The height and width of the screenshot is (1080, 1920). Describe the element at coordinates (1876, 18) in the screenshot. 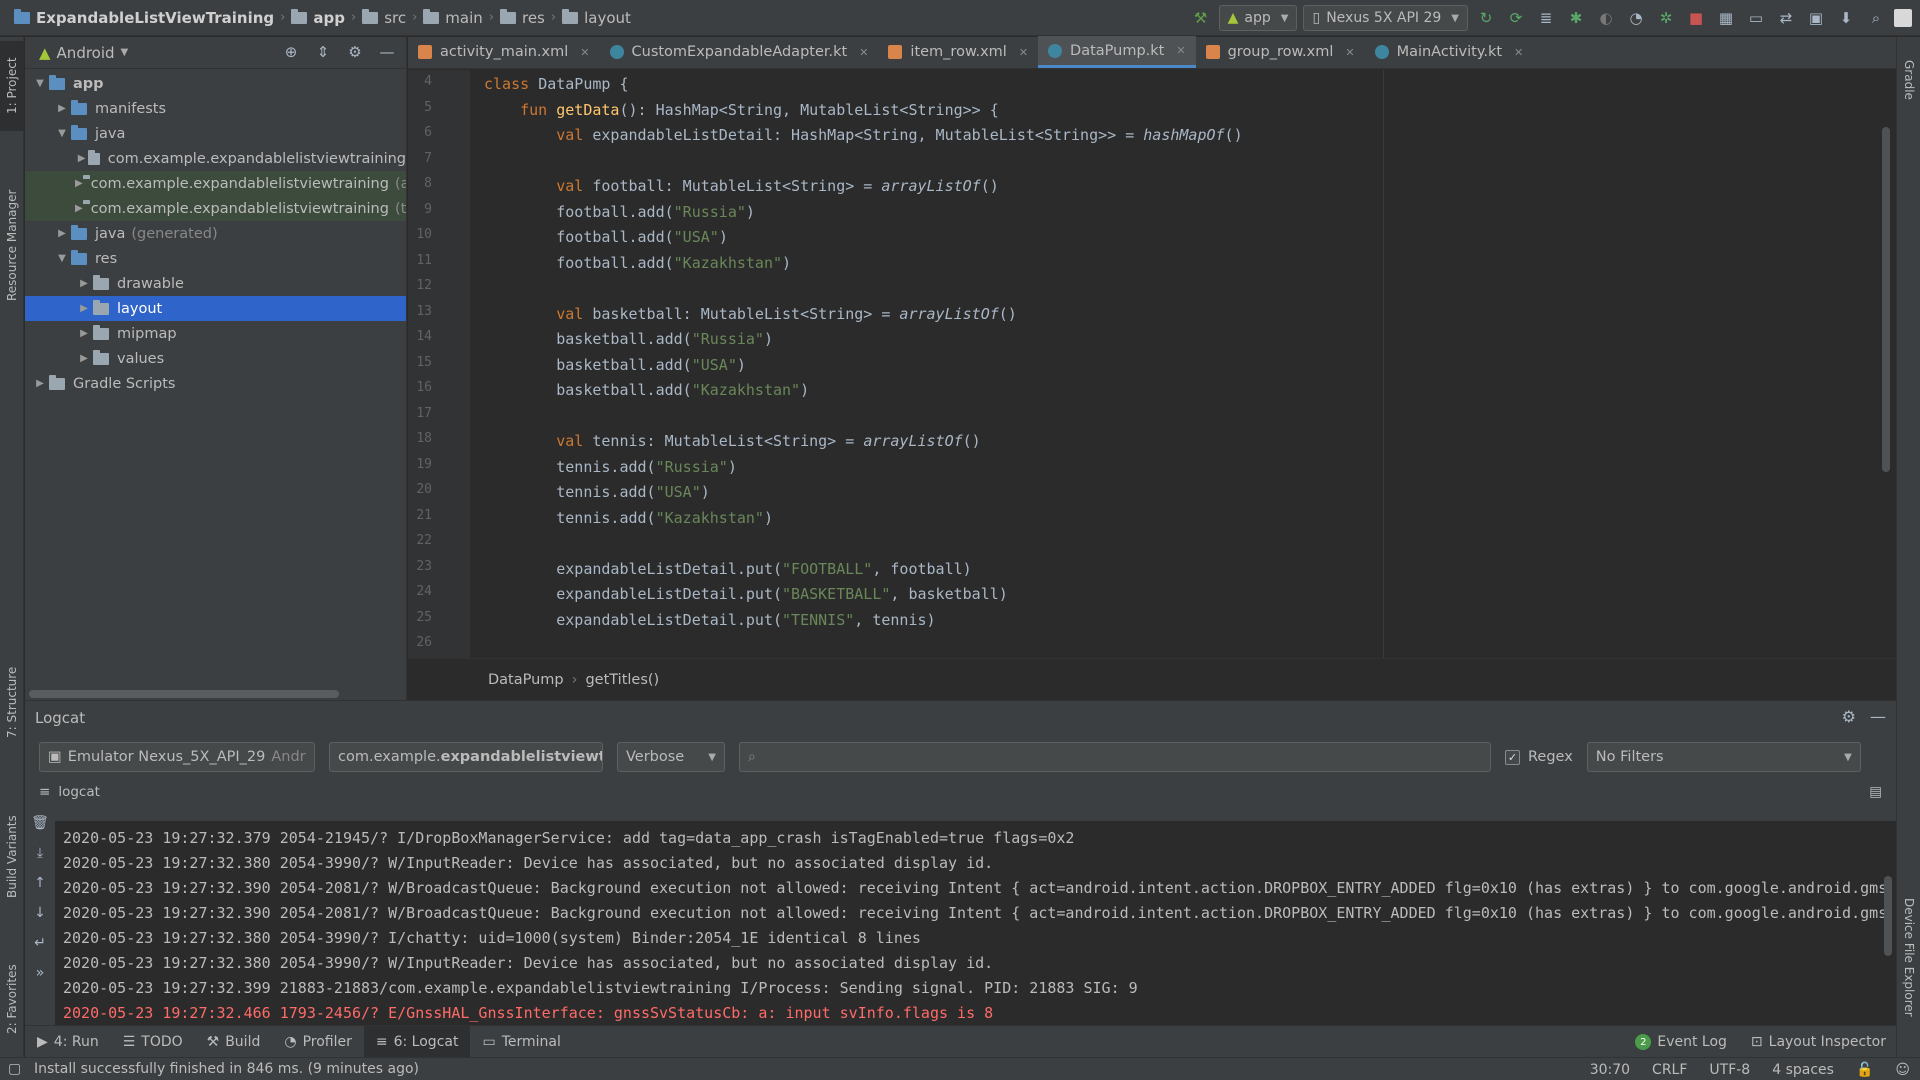

I see `search-icon: ⌕` at that location.